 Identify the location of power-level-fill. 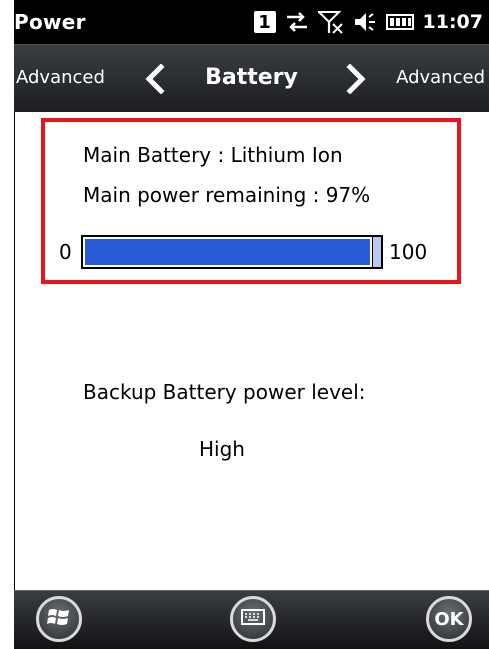
(227, 252).